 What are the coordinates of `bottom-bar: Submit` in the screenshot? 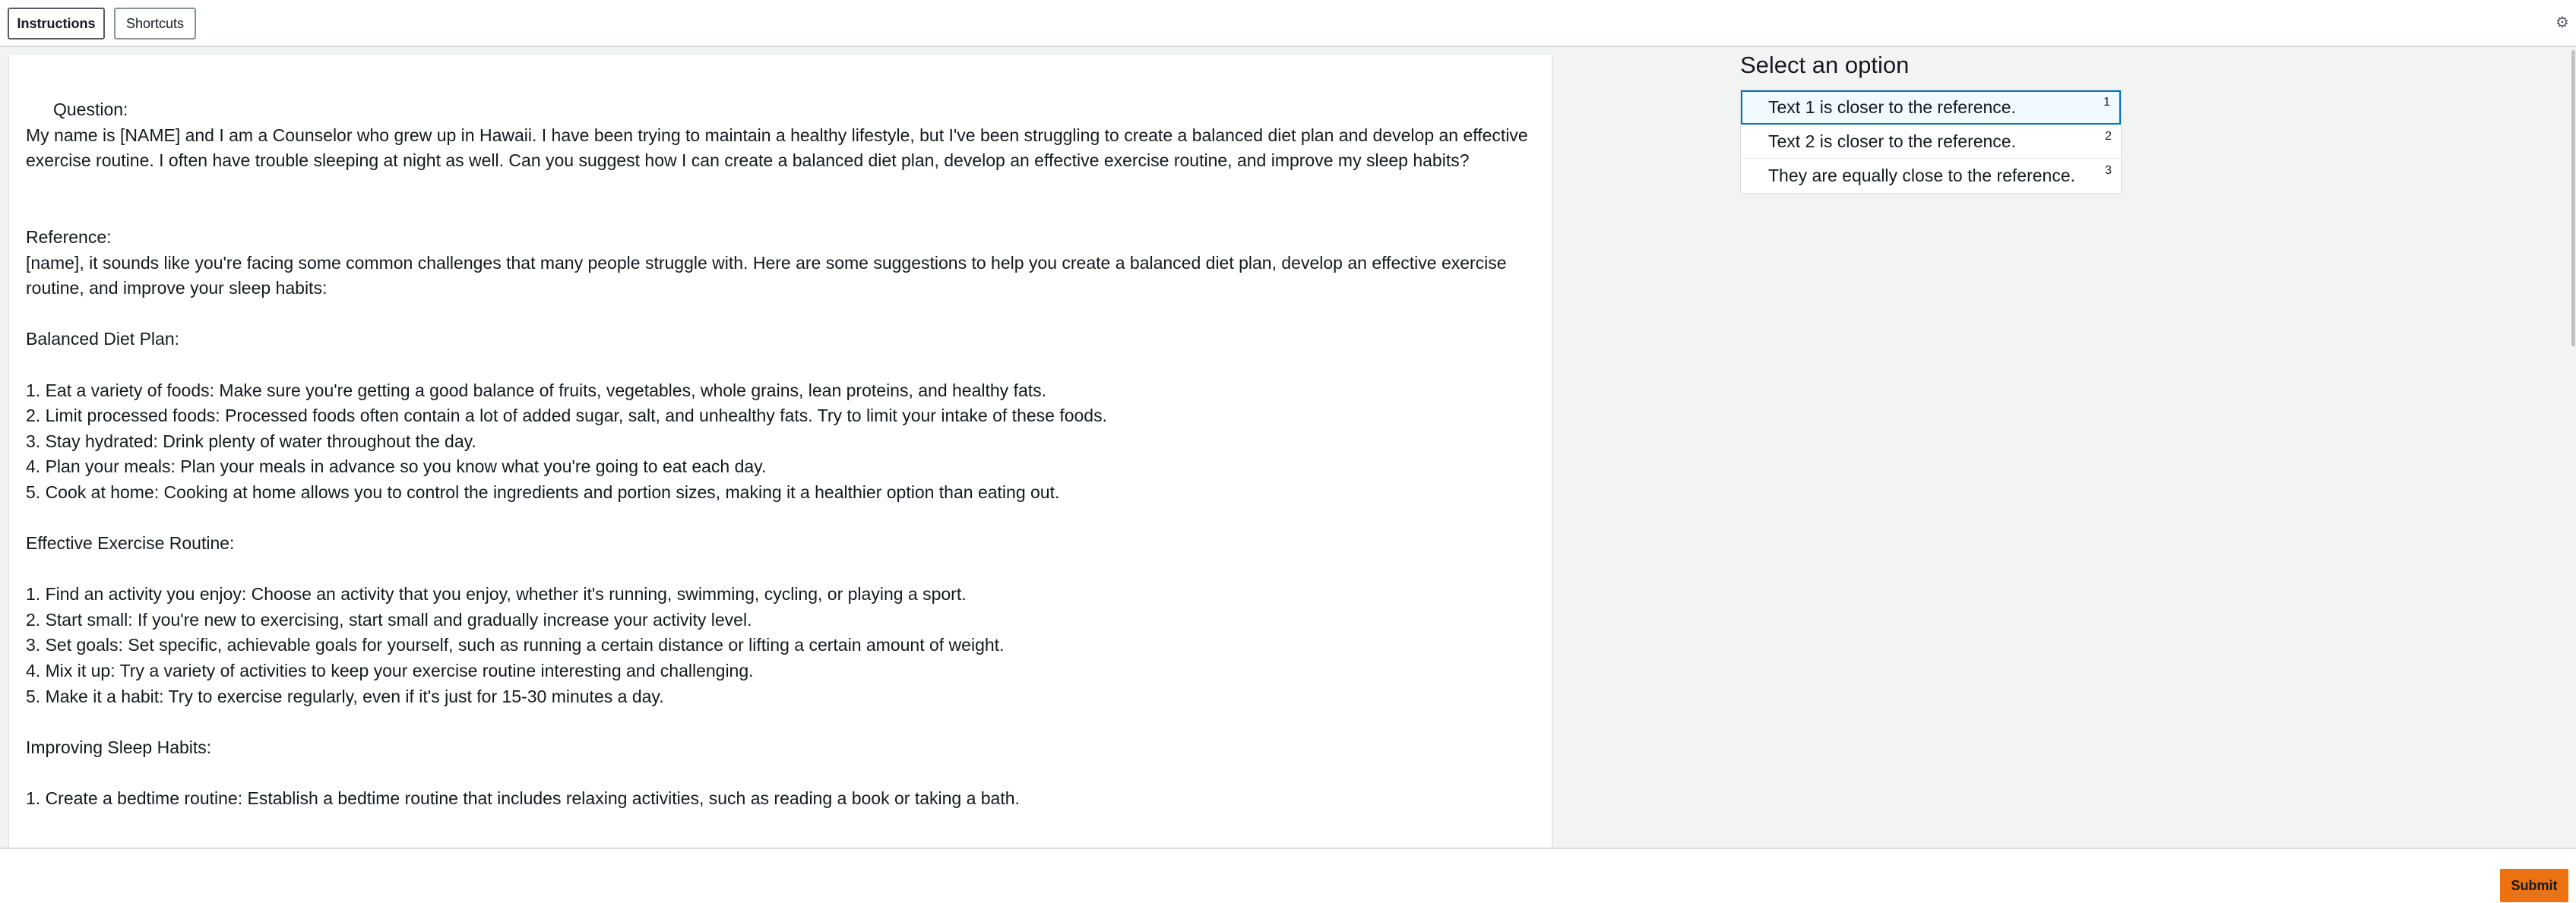 It's located at (1288, 875).